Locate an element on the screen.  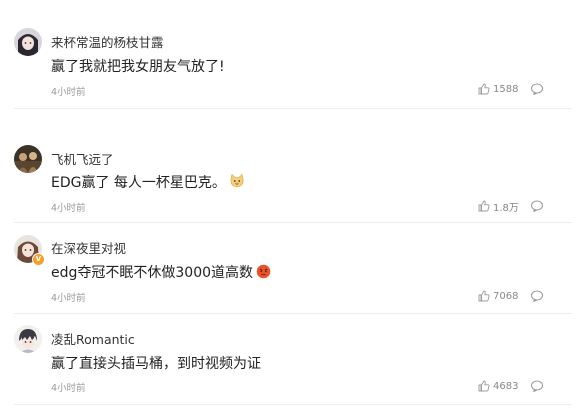
comment-text-body: EDG赢了 每人一杯星巴克。 is located at coordinates (138, 183).